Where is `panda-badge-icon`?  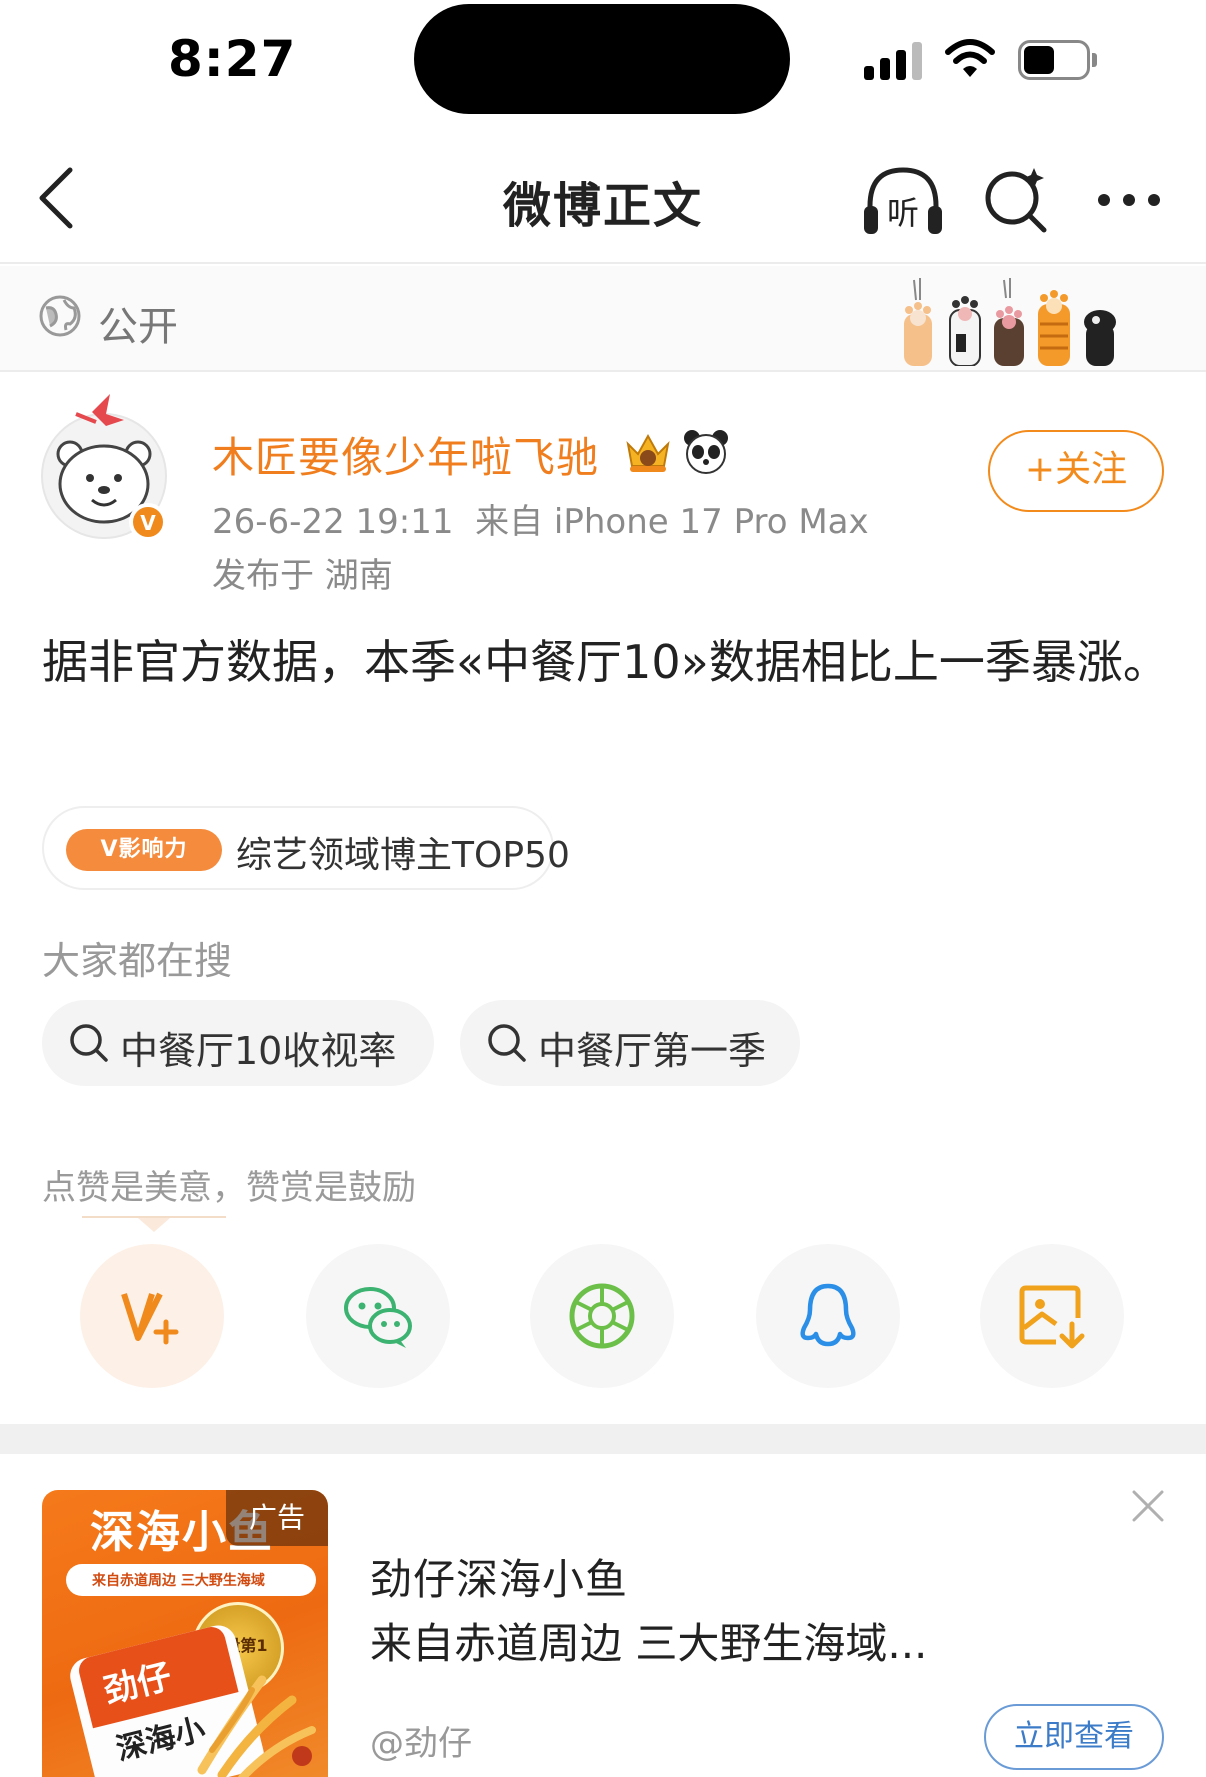
panda-badge-icon is located at coordinates (706, 452).